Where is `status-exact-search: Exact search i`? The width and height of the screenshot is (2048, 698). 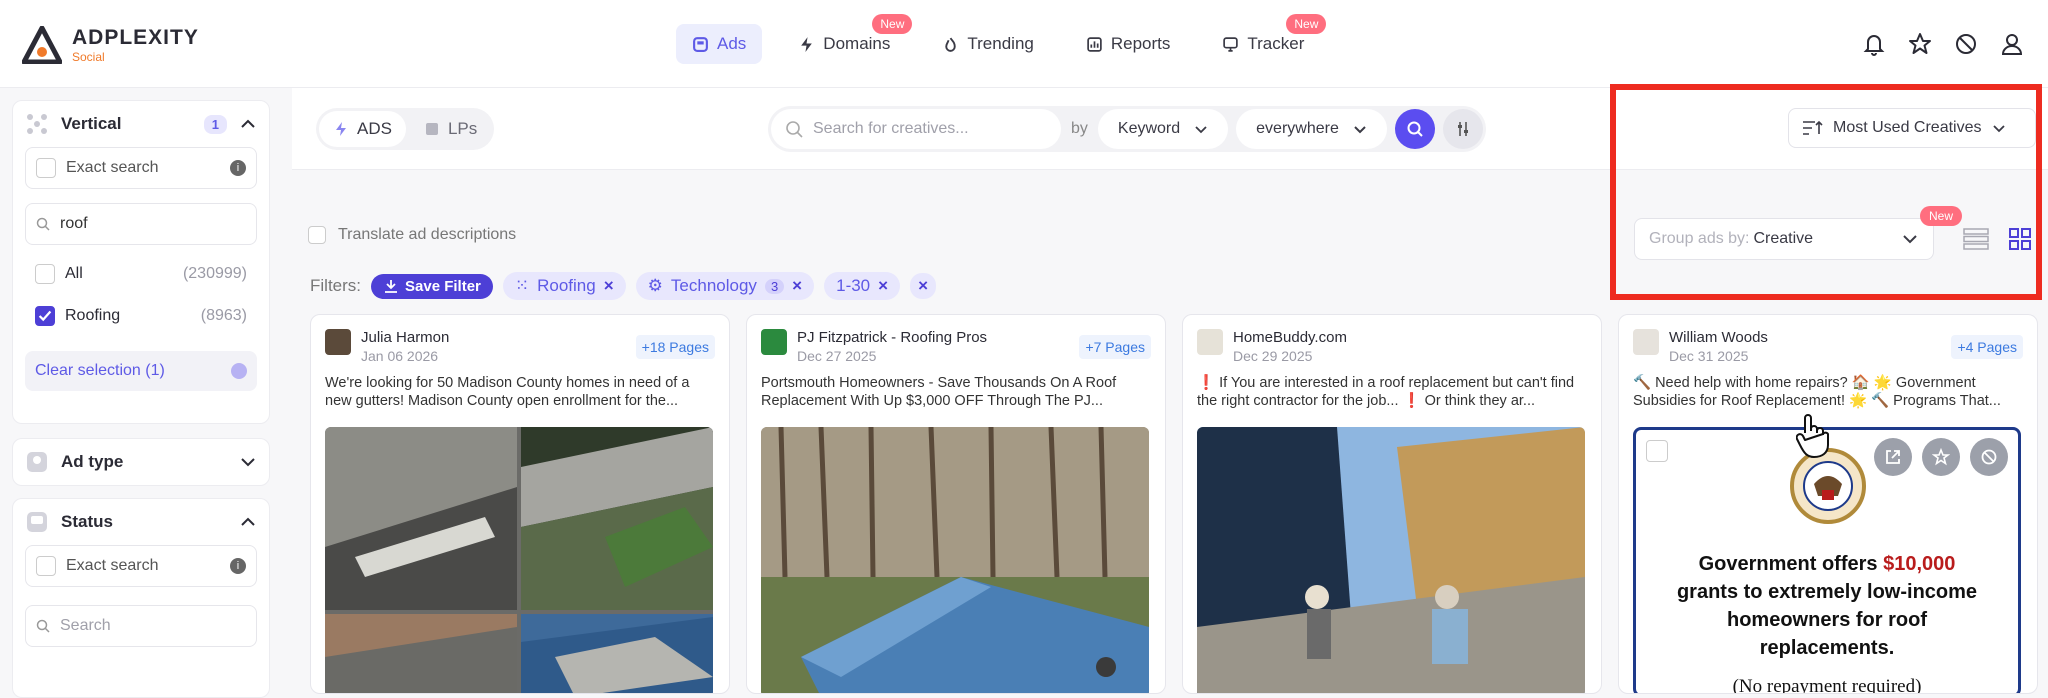 status-exact-search: Exact search i is located at coordinates (141, 566).